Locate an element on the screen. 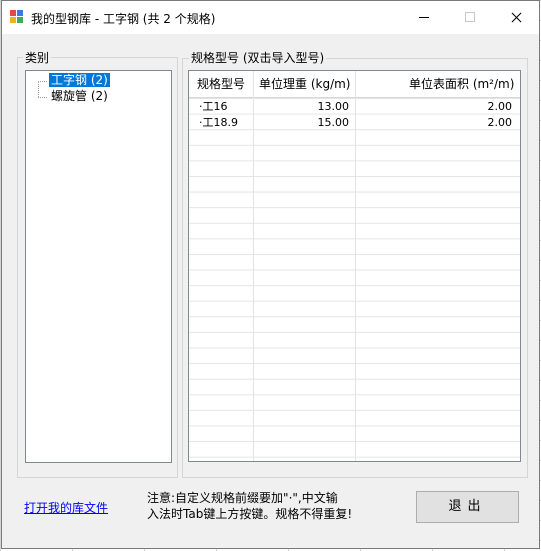 This screenshot has width=541, height=551. notice-text: 注意:自定义规格前缀要加"·",中文输 入法时Tab键上方按键。规格不得重复! is located at coordinates (267, 506).